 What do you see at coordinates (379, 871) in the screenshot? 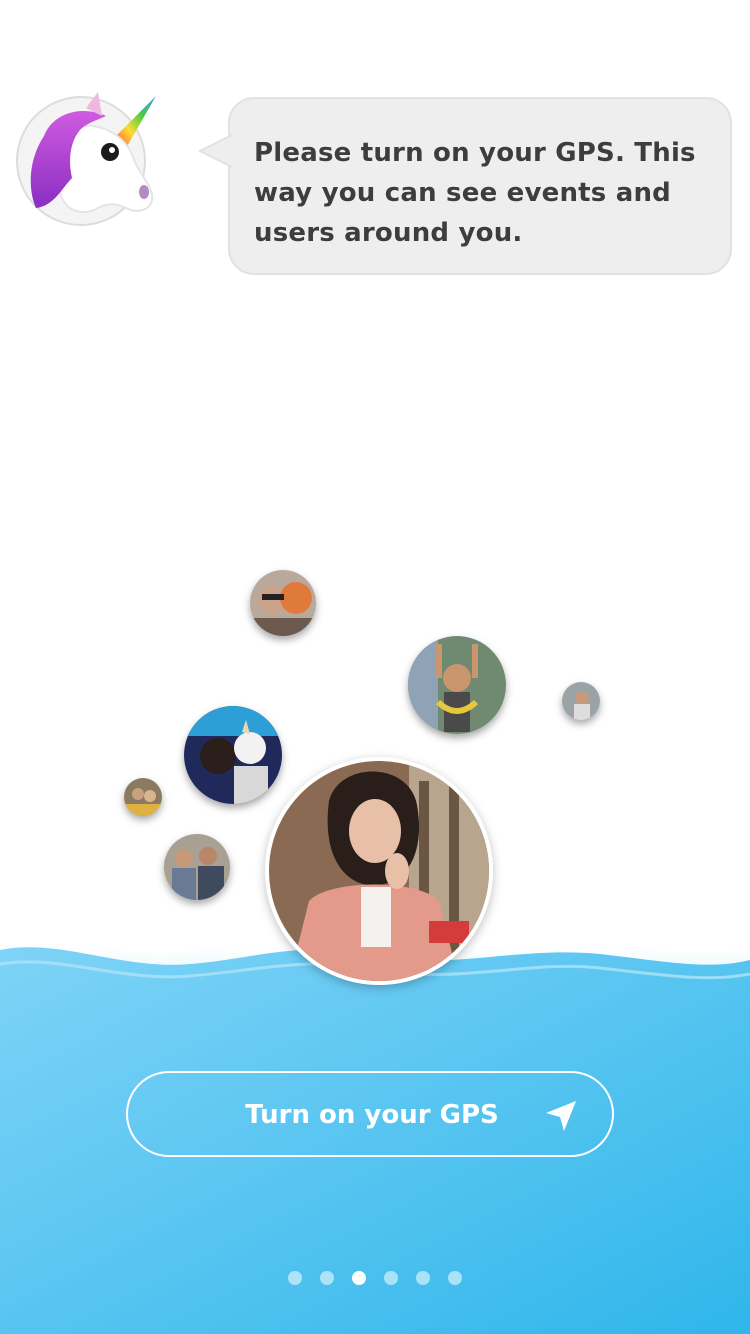
I see `featured-user-photo` at bounding box center [379, 871].